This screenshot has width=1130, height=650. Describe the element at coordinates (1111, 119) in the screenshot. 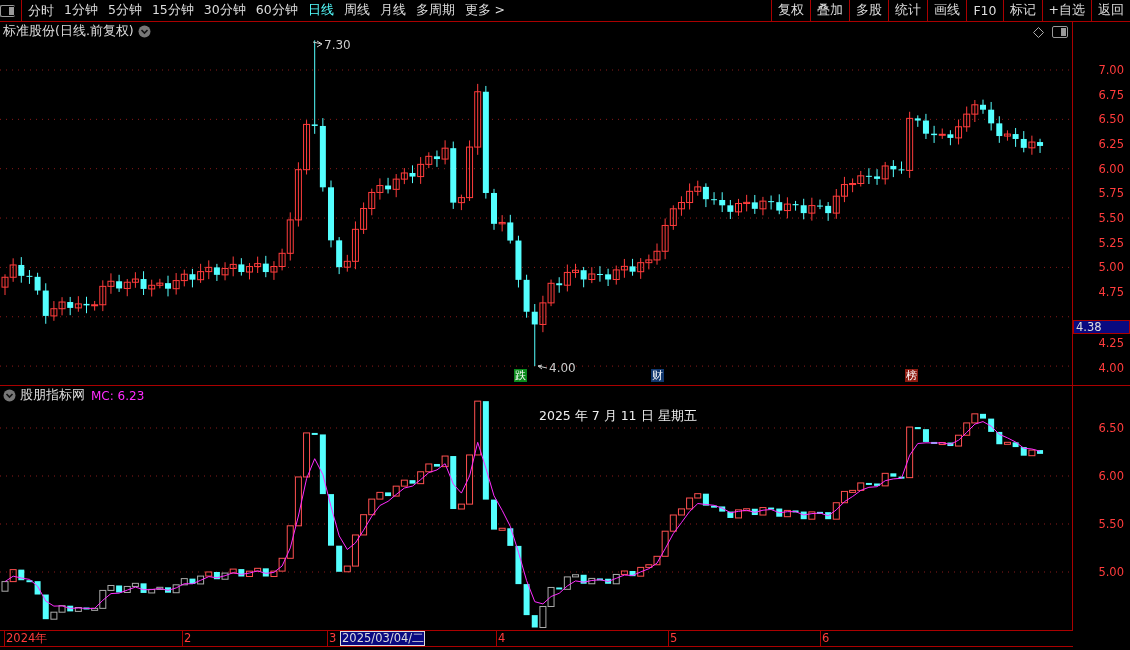

I see `price-axis-label: 6.50` at that location.